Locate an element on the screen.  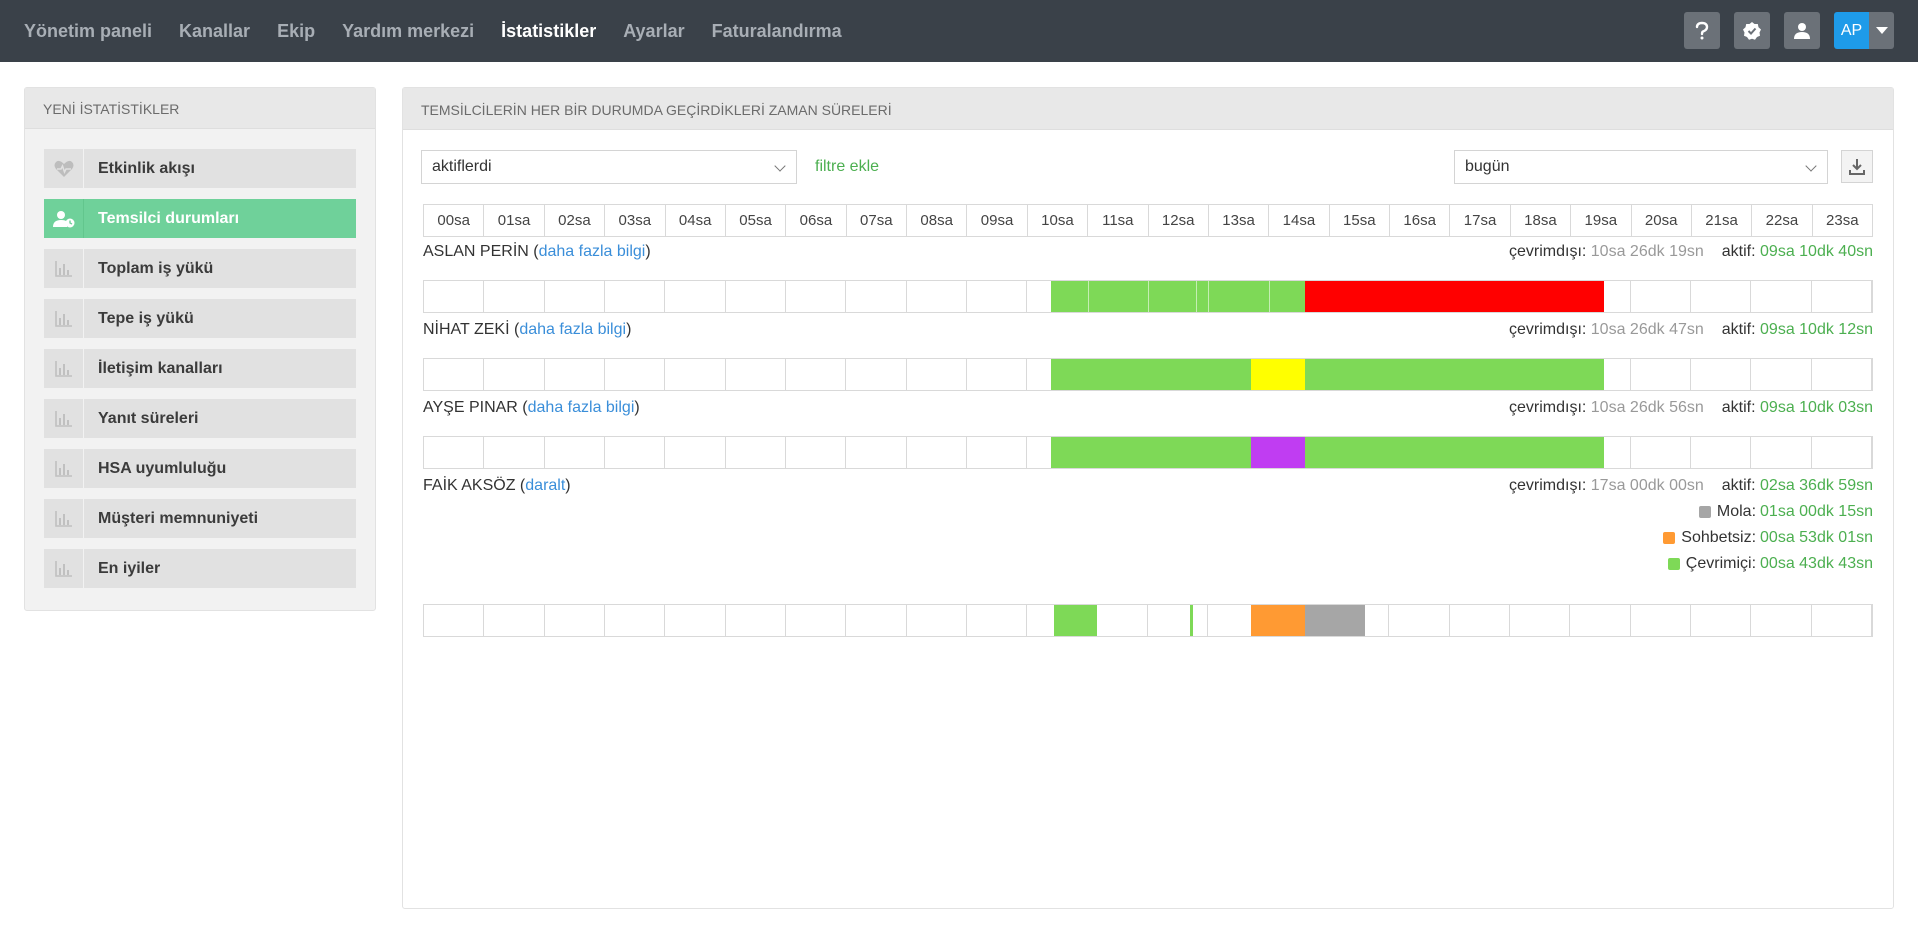
account-dropdown-toggle is located at coordinates (1881, 30).